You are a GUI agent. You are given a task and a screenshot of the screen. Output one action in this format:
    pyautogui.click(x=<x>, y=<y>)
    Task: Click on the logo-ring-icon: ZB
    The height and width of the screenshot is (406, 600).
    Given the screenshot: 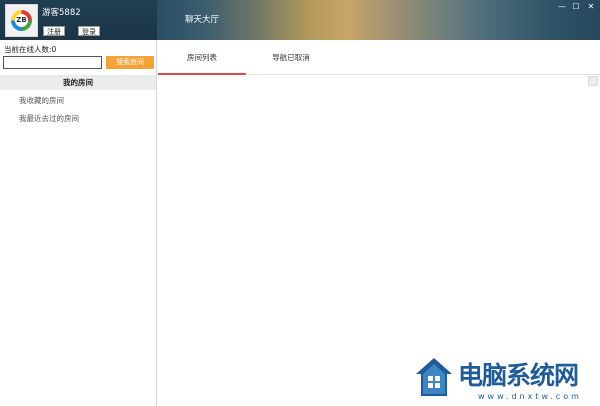 What is the action you would take?
    pyautogui.click(x=21, y=20)
    